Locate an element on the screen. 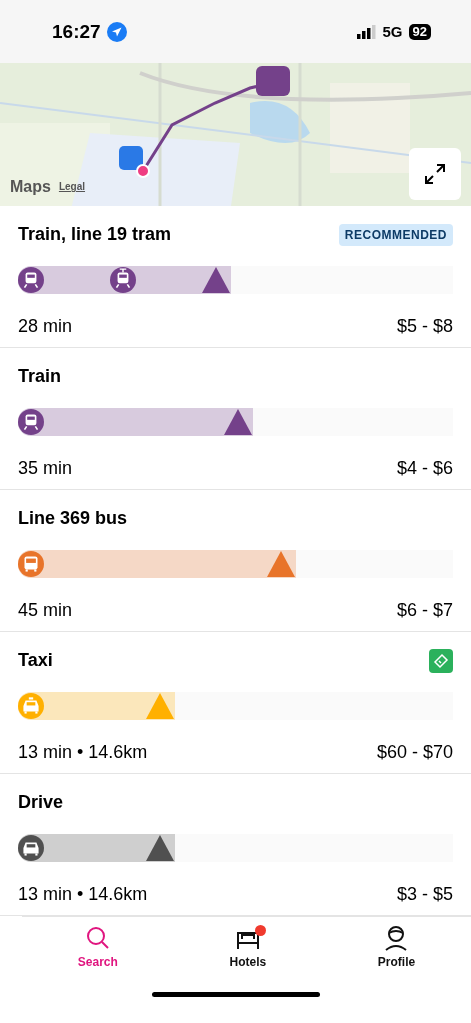  maps-attribution: Maps is located at coordinates (30, 186).